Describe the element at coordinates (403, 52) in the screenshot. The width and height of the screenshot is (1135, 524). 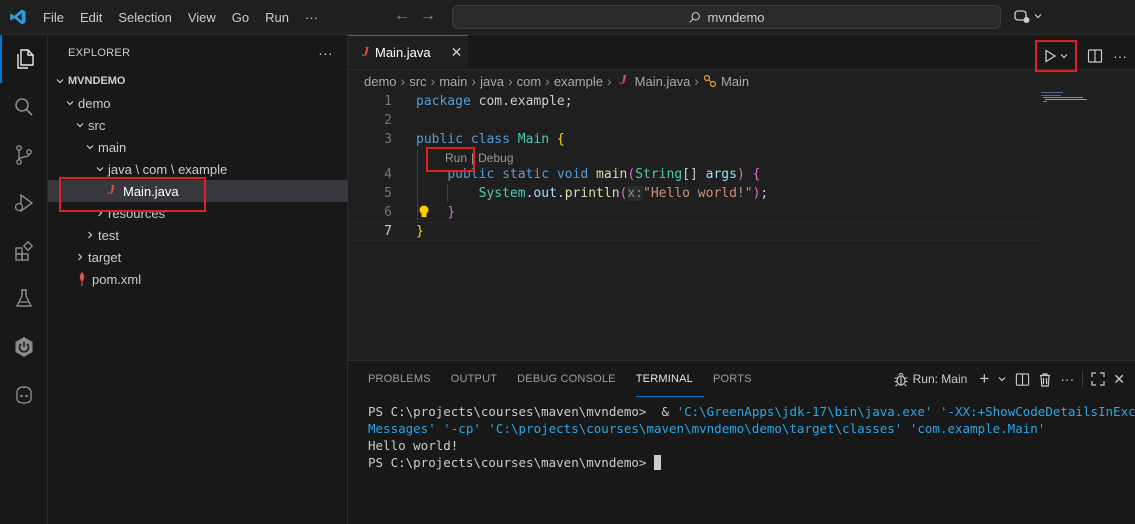
I see `tab-label: Main.java` at that location.